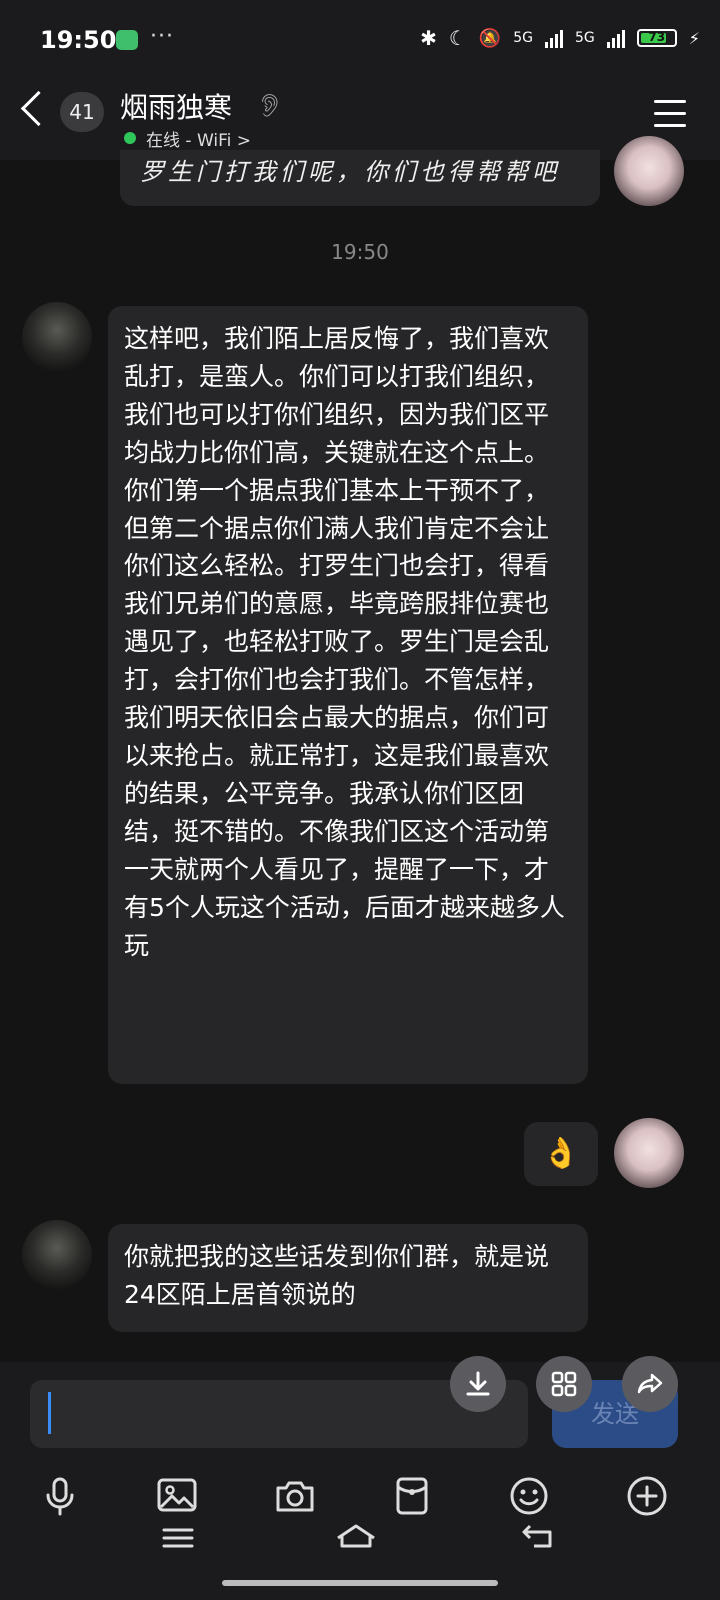 This screenshot has height=1600, width=720. I want to click on mute-icon: 🔕, so click(490, 38).